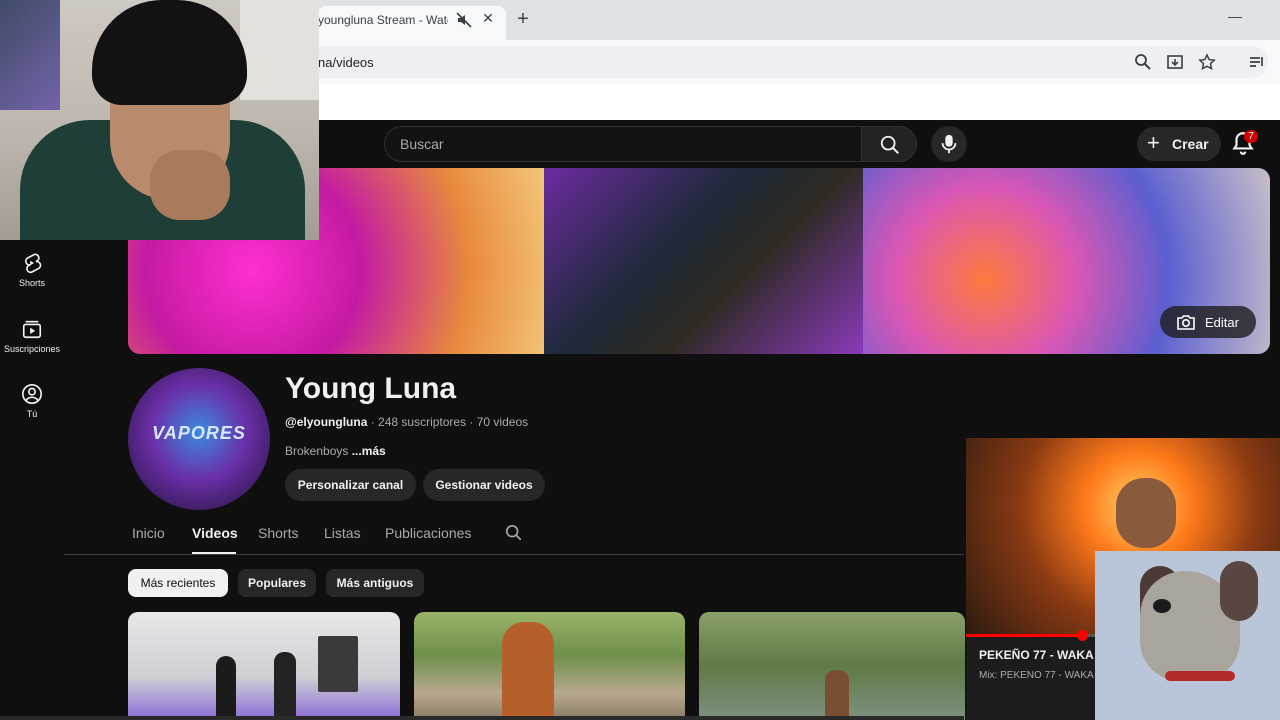 This screenshot has width=1280, height=720. What do you see at coordinates (514, 554) in the screenshot?
I see `tabs-divider` at bounding box center [514, 554].